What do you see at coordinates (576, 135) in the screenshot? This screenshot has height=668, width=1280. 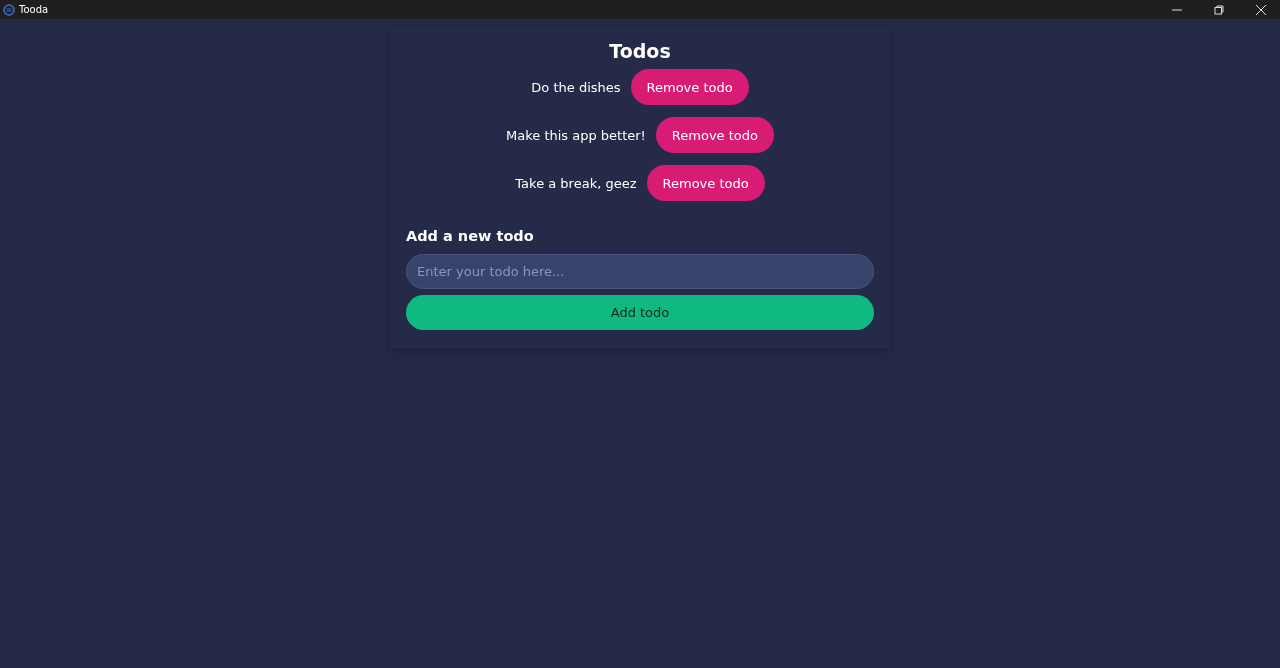 I see `todo-text: Make this app better!` at bounding box center [576, 135].